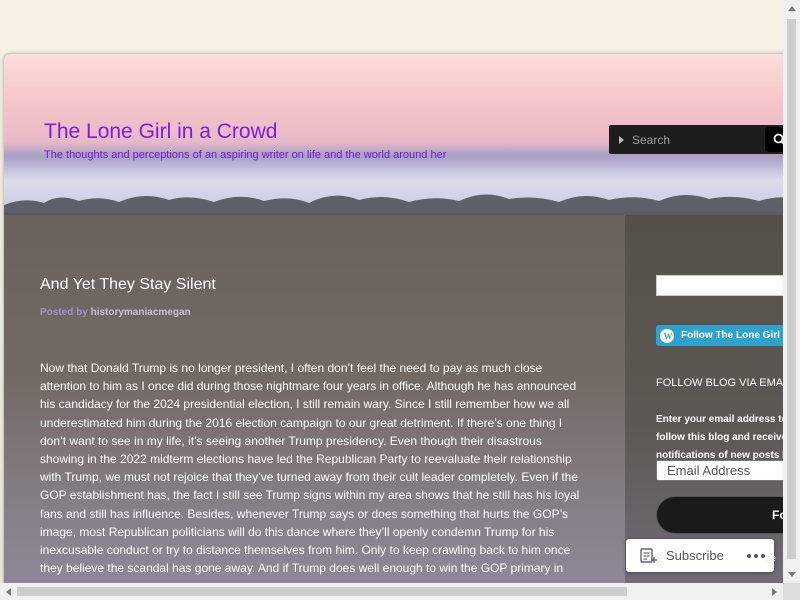  Describe the element at coordinates (791, 574) in the screenshot. I see `scroll-down-arrow-icon` at that location.